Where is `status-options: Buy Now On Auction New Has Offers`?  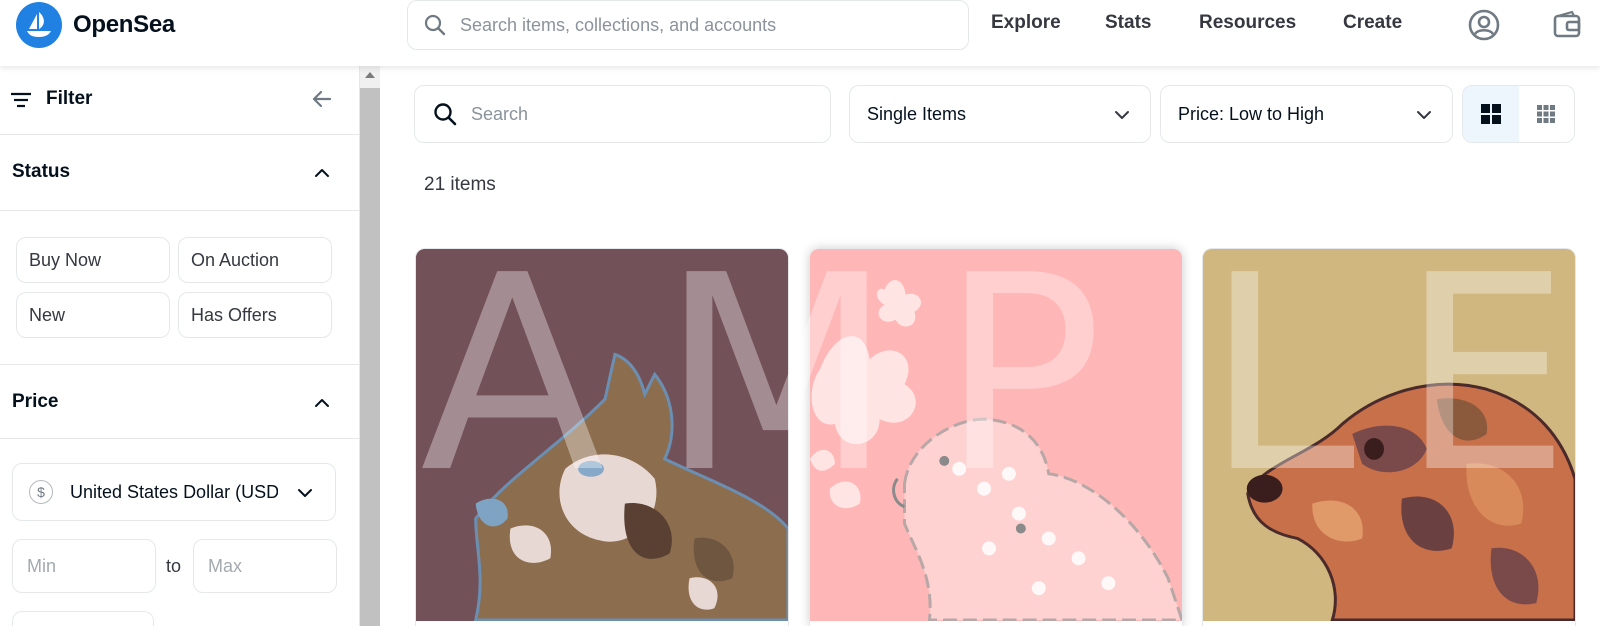 status-options: Buy Now On Auction New Has Offers is located at coordinates (179, 288).